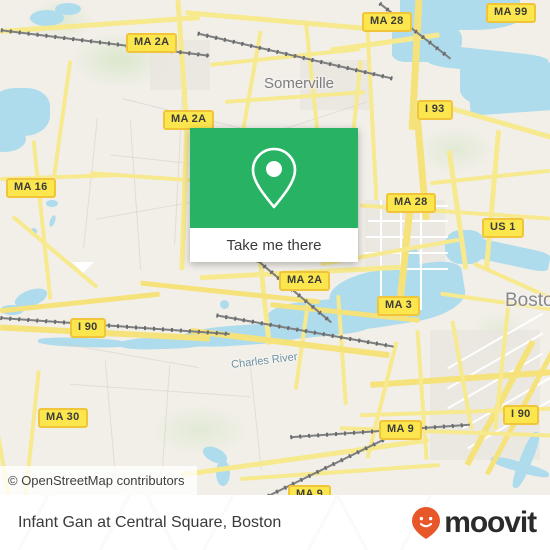 This screenshot has width=550, height=550. Describe the element at coordinates (150, 522) in the screenshot. I see `poi-title: Infant Gan at Central Square, Boston` at that location.